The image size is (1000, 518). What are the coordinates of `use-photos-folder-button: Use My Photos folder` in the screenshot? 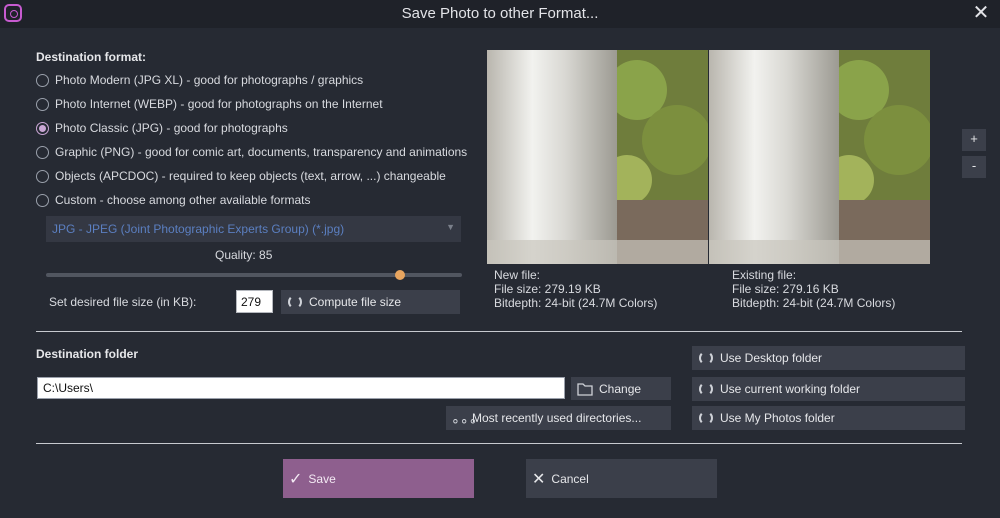 It's located at (828, 418).